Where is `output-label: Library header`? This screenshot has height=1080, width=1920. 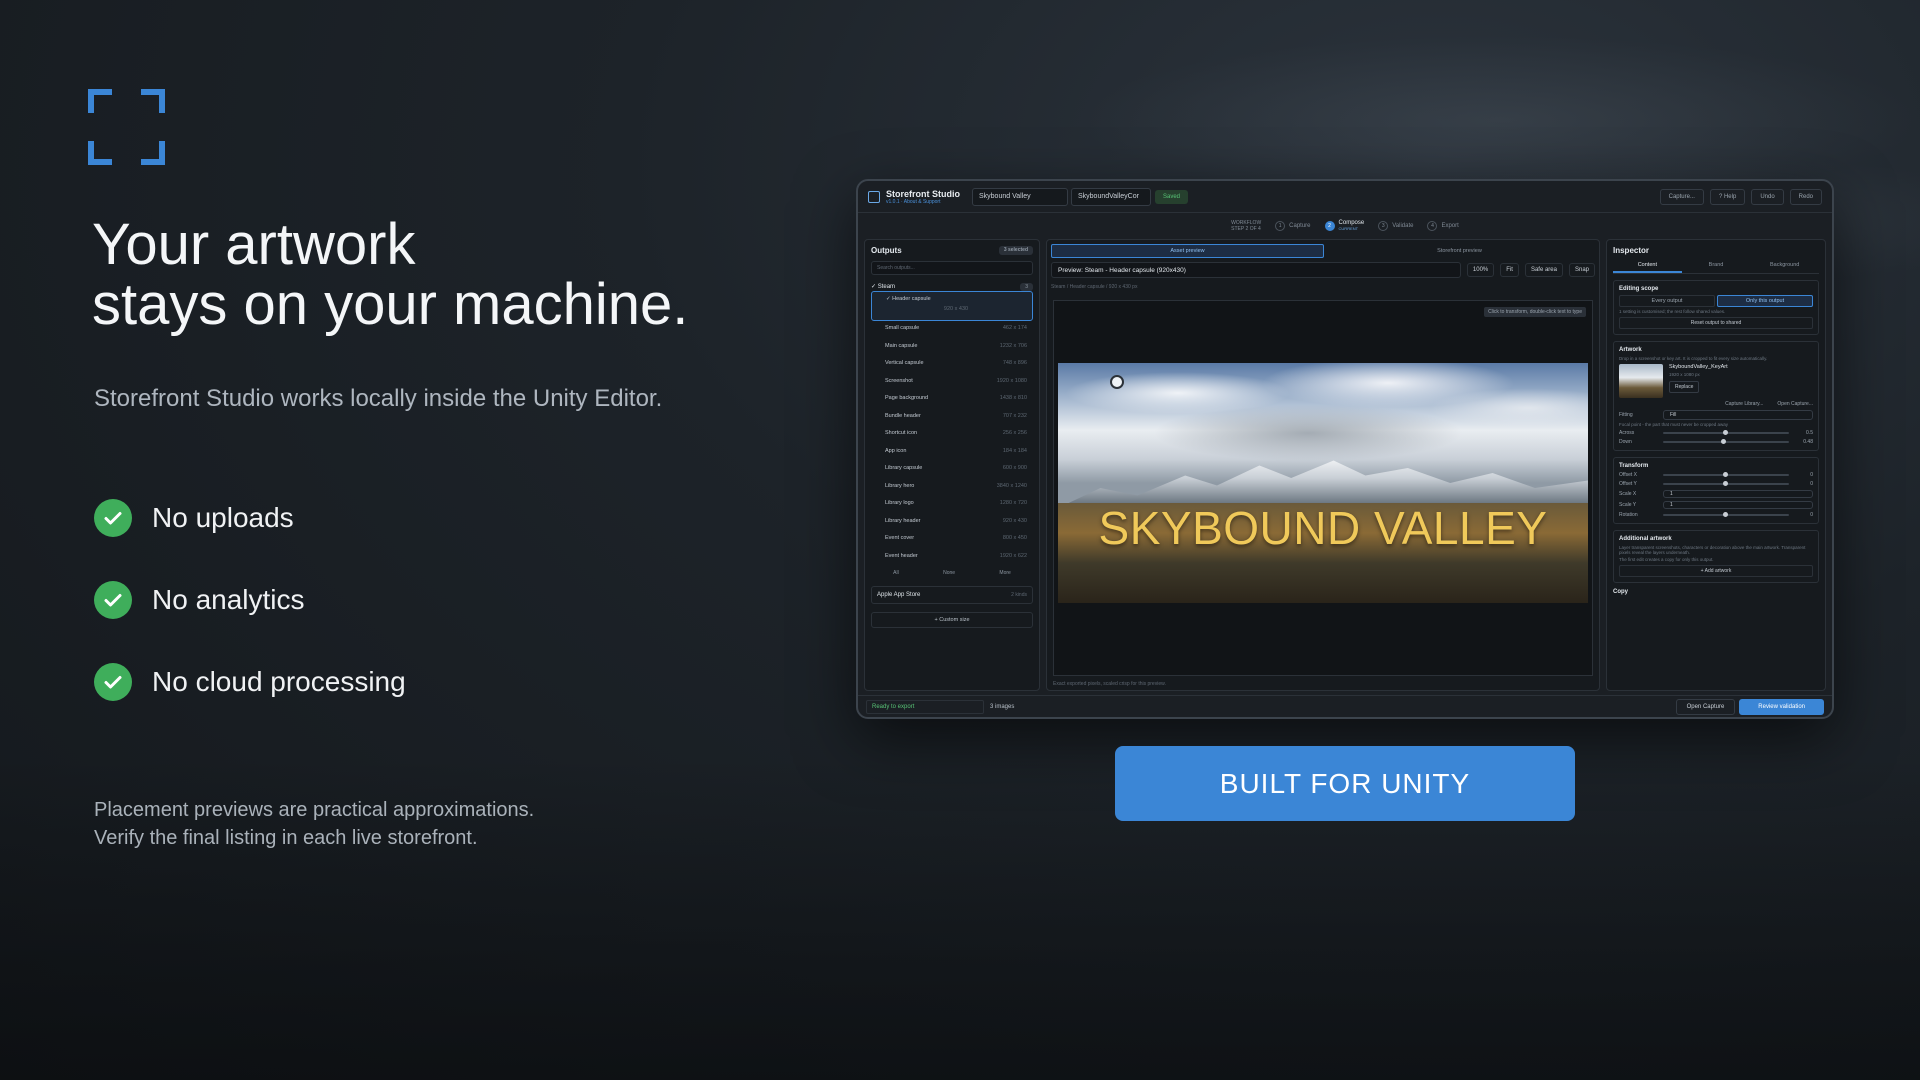 output-label: Library header is located at coordinates (903, 520).